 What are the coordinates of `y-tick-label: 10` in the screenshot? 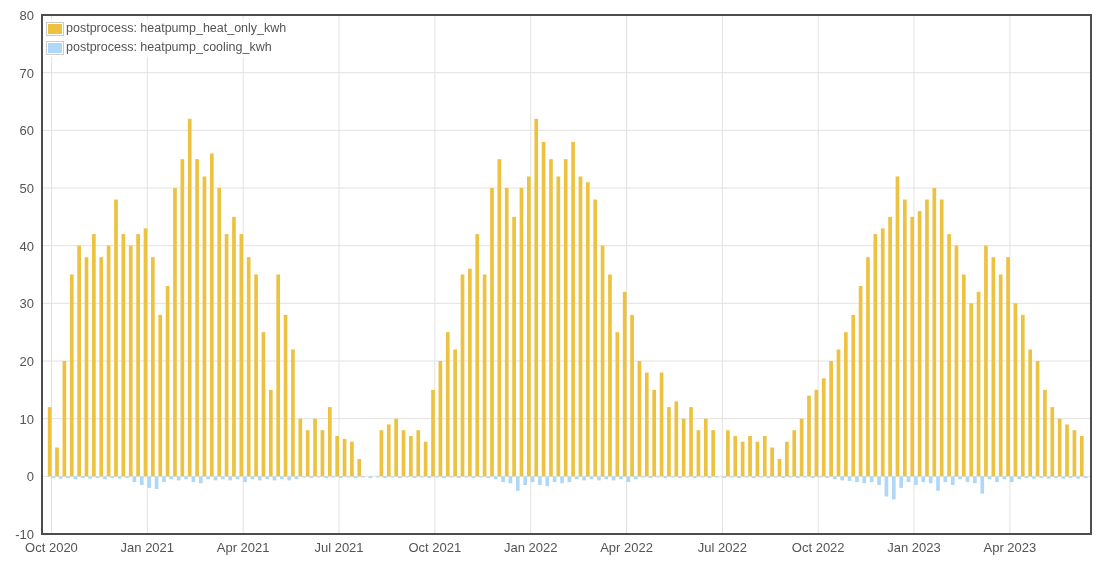 It's located at (26, 419).